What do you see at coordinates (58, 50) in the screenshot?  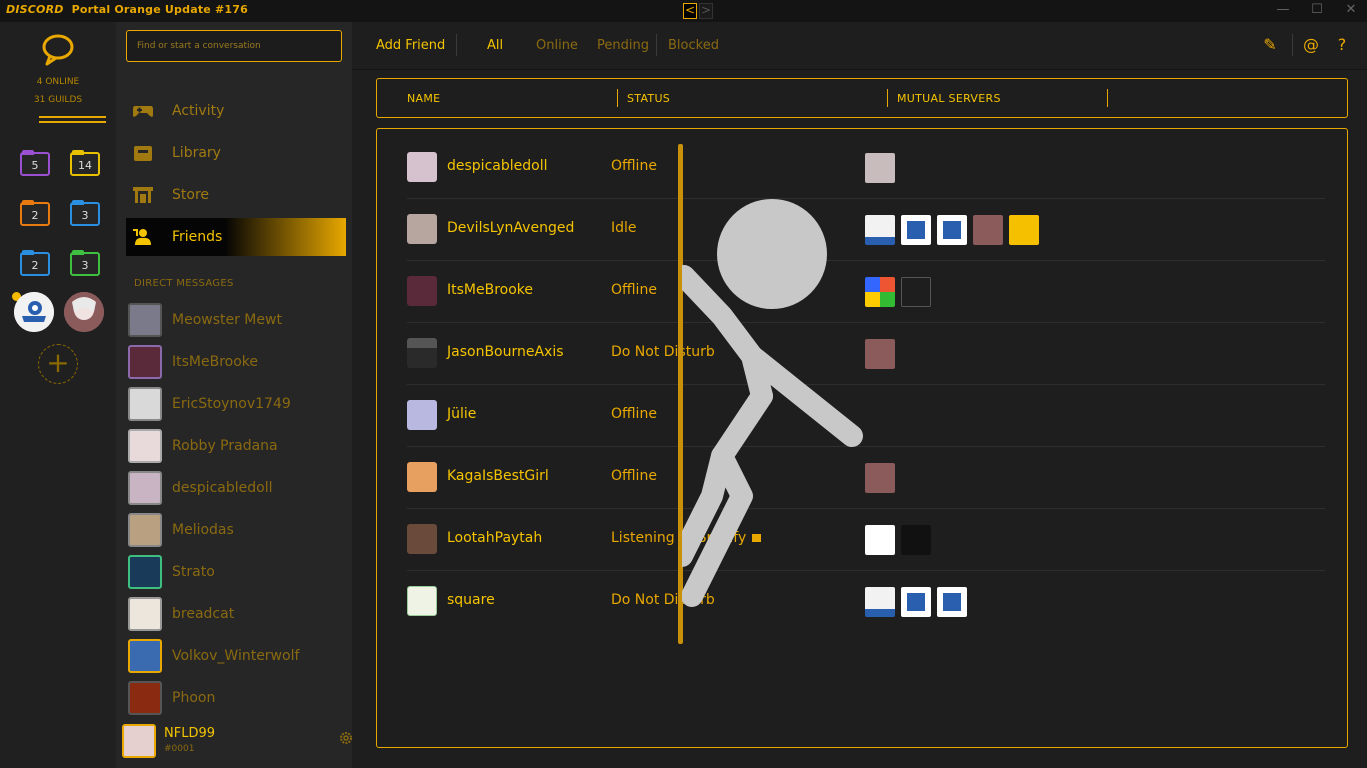 I see `home-chat-icon` at bounding box center [58, 50].